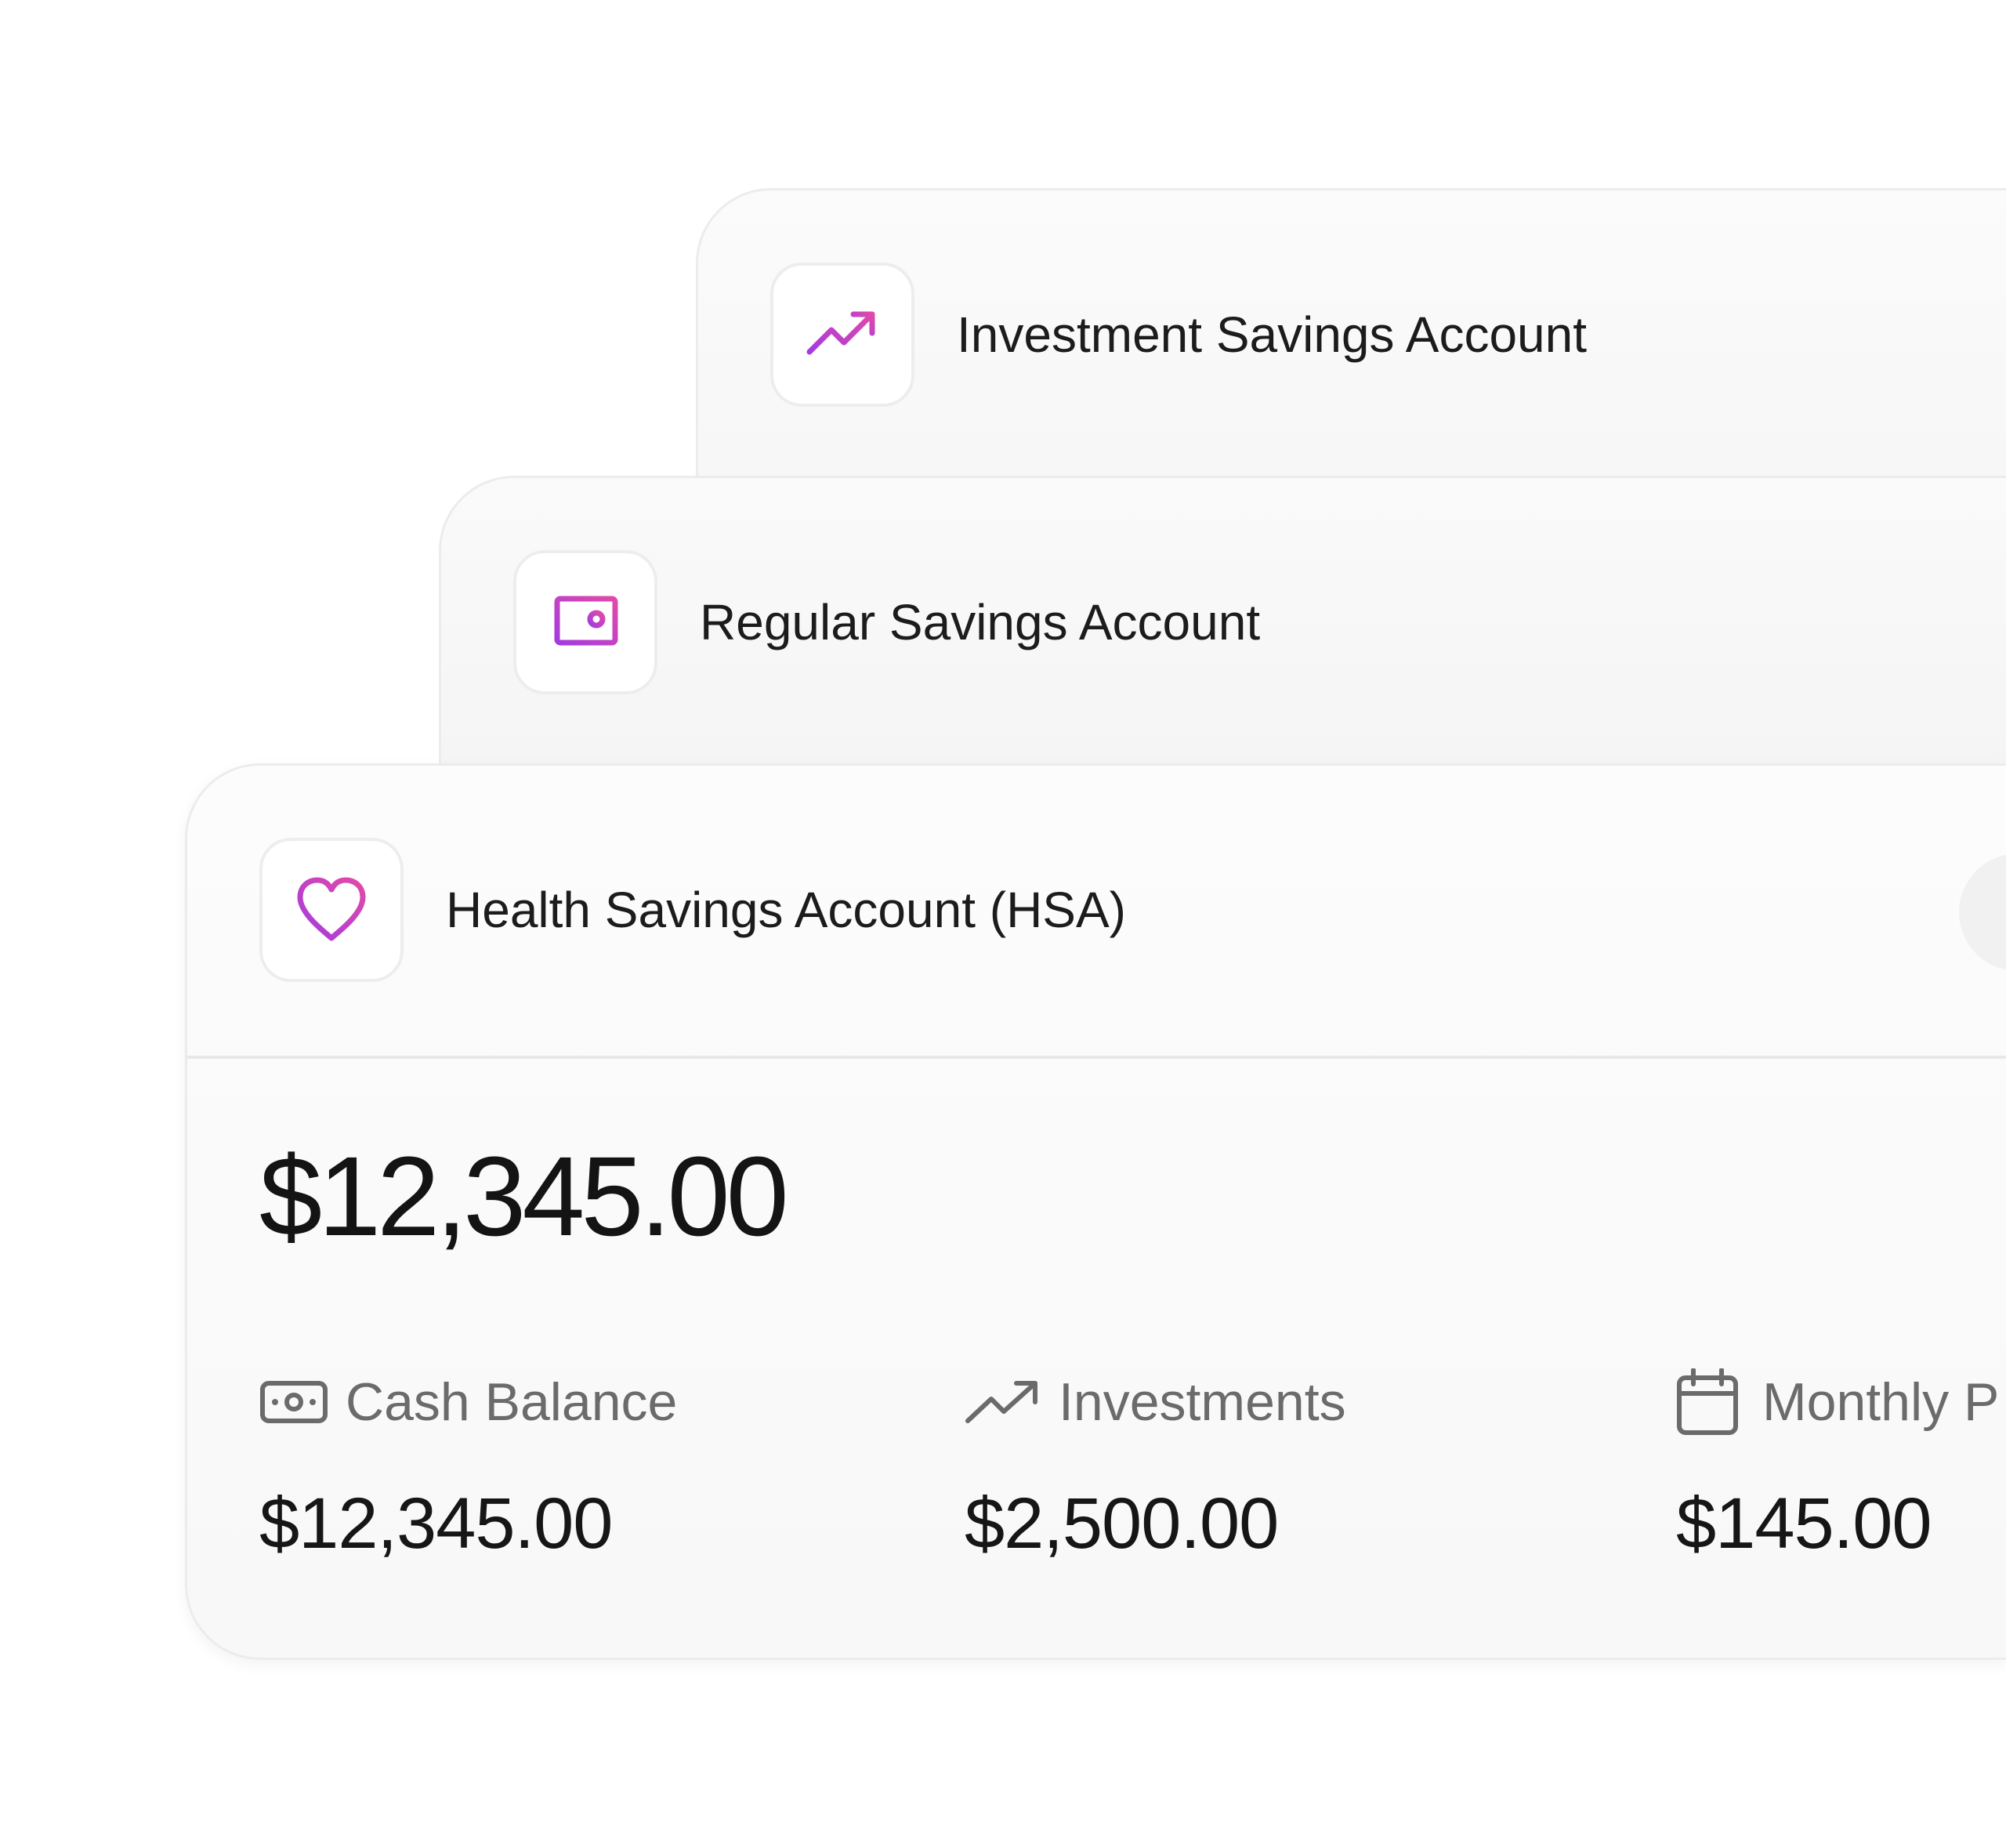 This screenshot has height=1848, width=2006. I want to click on stat-label: Investments, so click(1202, 1402).